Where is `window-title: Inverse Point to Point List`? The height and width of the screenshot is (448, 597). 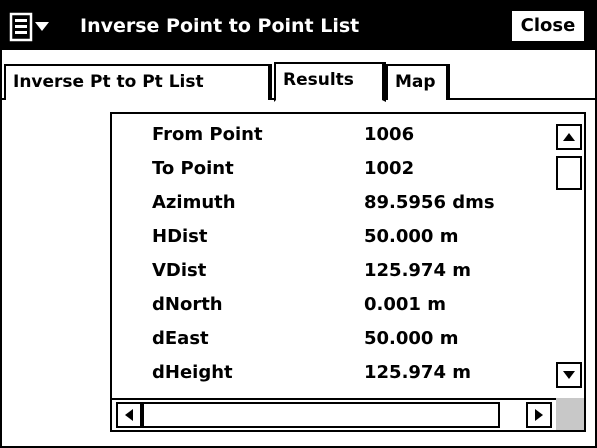 window-title: Inverse Point to Point List is located at coordinates (220, 26).